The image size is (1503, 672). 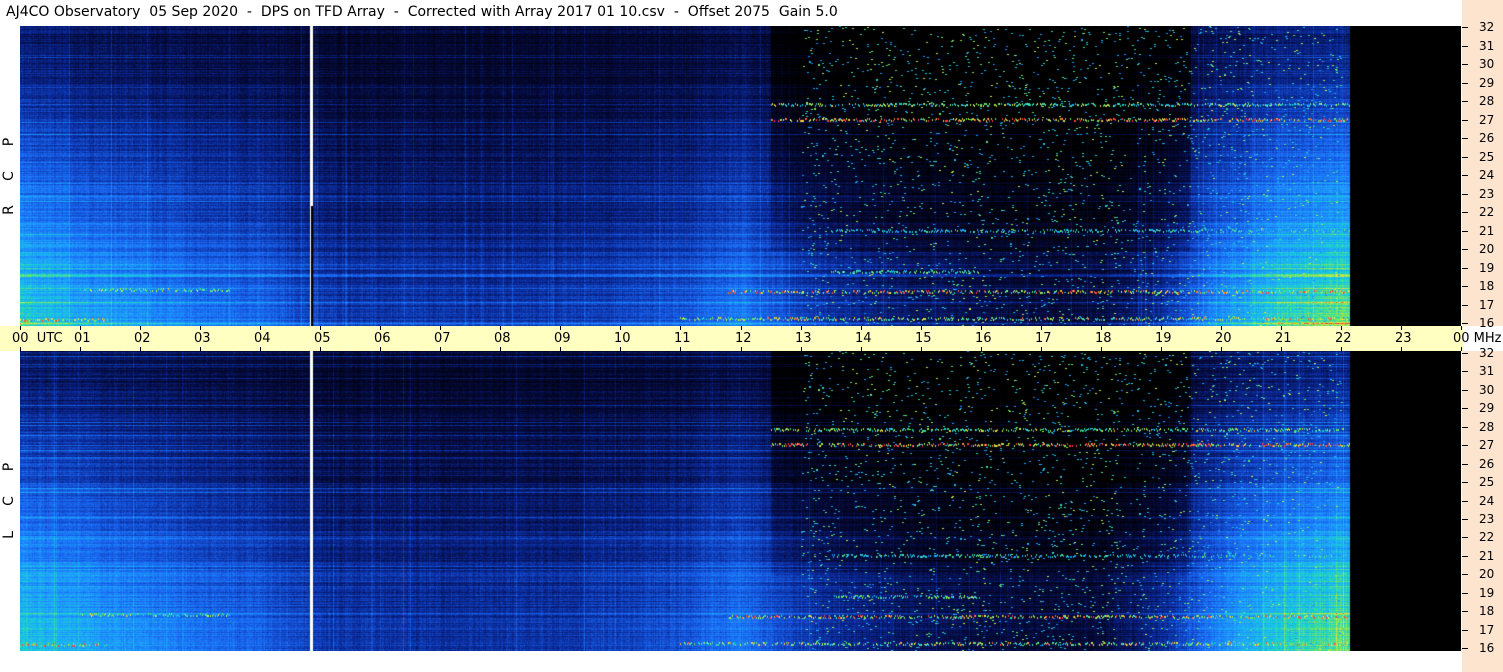 What do you see at coordinates (442, 338) in the screenshot?
I see `utc-tick-label: 07` at bounding box center [442, 338].